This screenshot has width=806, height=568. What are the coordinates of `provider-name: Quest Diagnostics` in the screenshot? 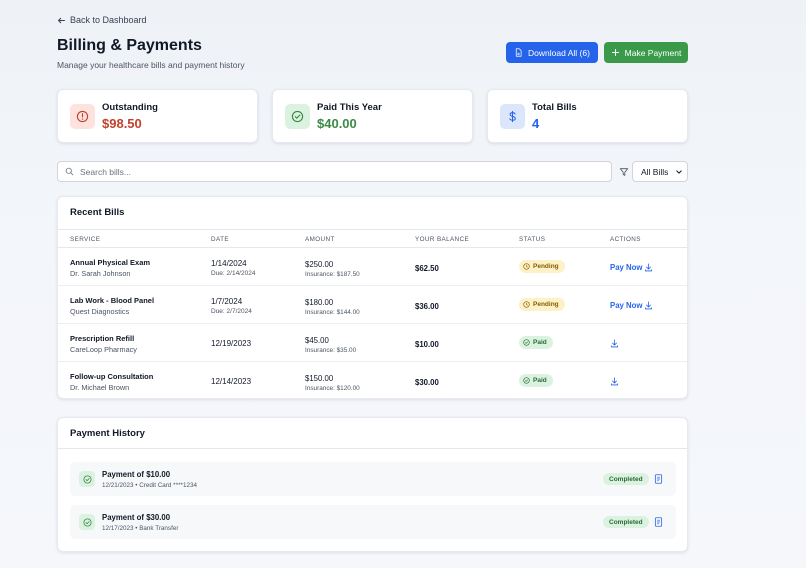 It's located at (100, 311).